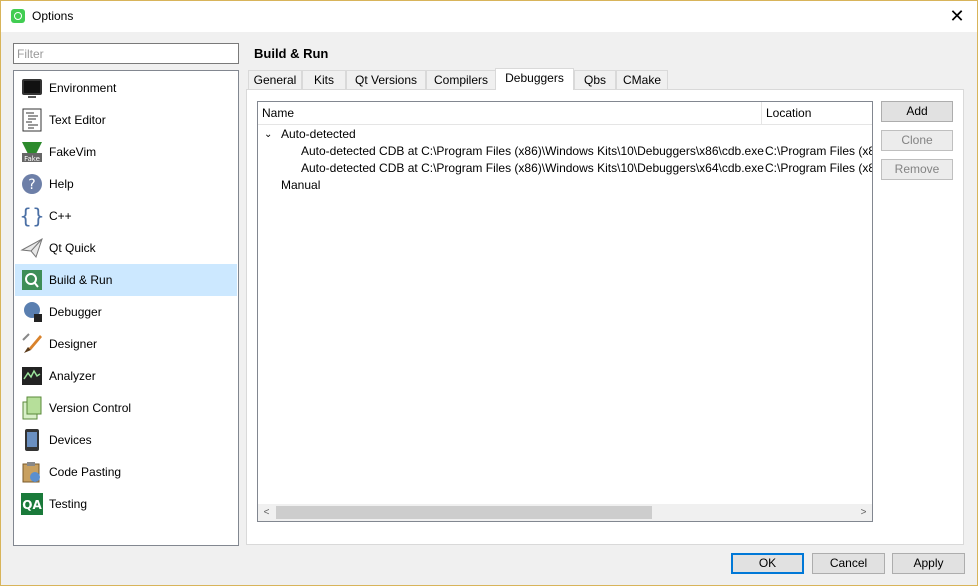 Image resolution: width=978 pixels, height=586 pixels. What do you see at coordinates (817, 113) in the screenshot?
I see `column-header-location: Location` at bounding box center [817, 113].